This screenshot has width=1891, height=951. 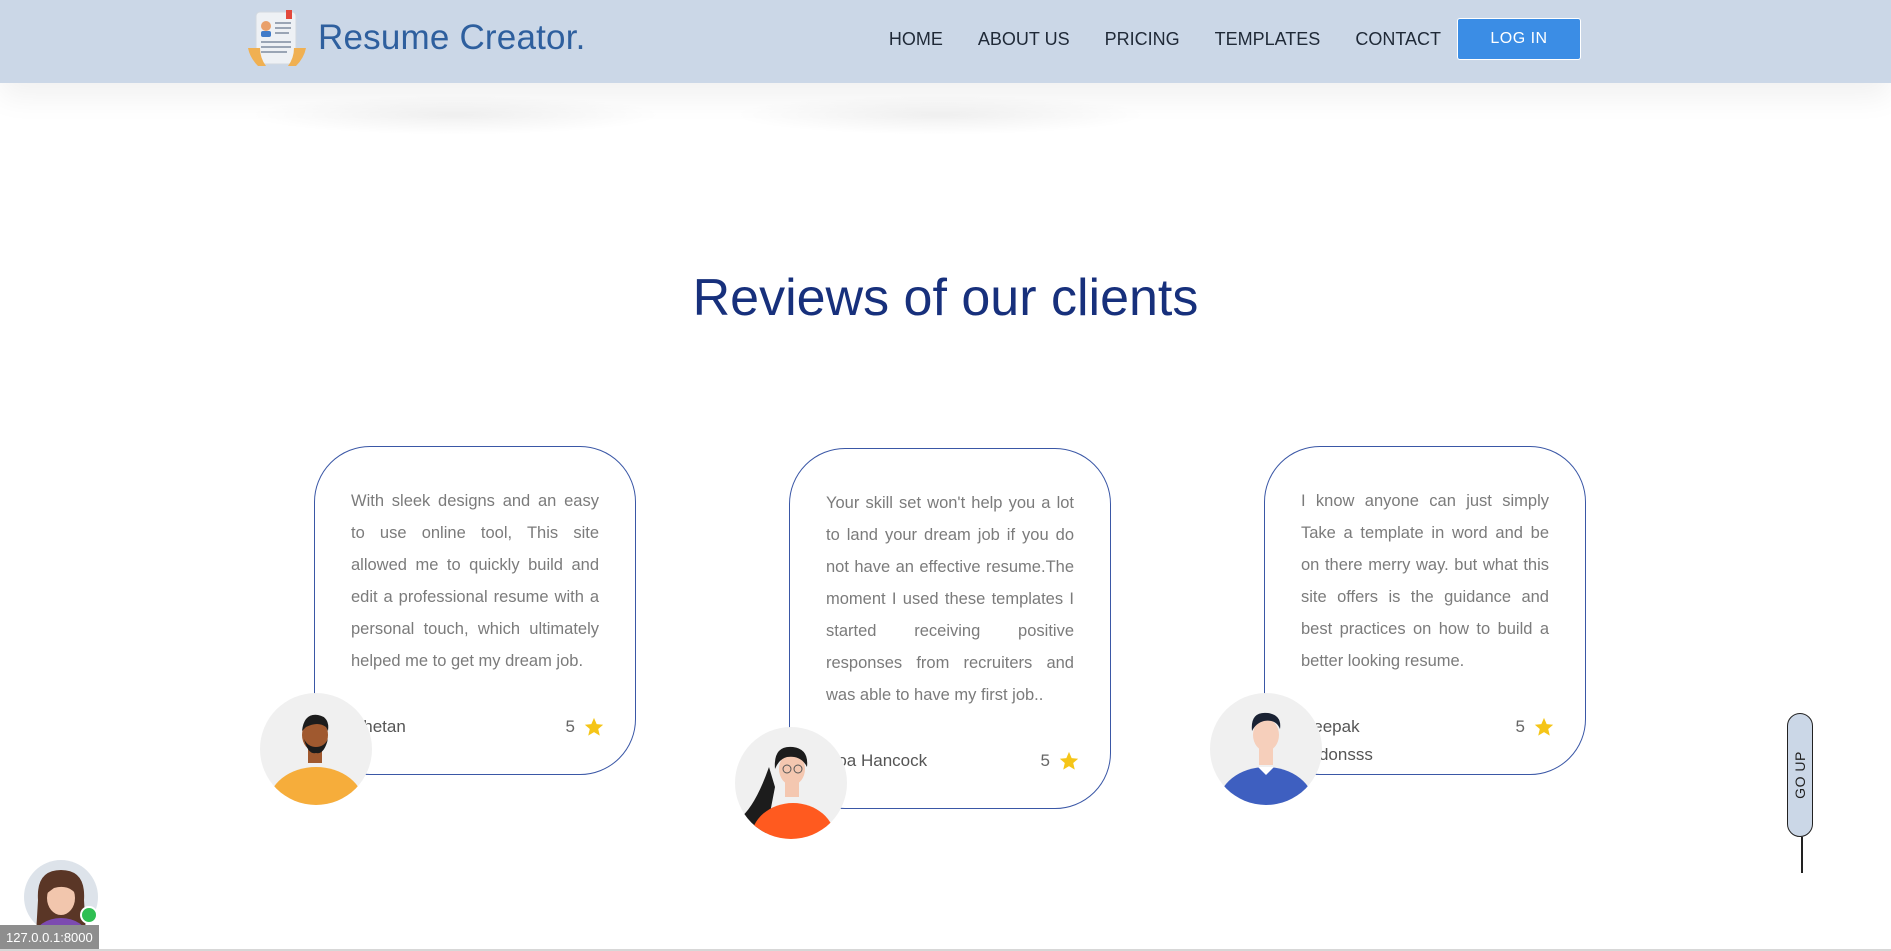 What do you see at coordinates (49, 937) in the screenshot?
I see `status-bar-url: 127.0.0.1:8000` at bounding box center [49, 937].